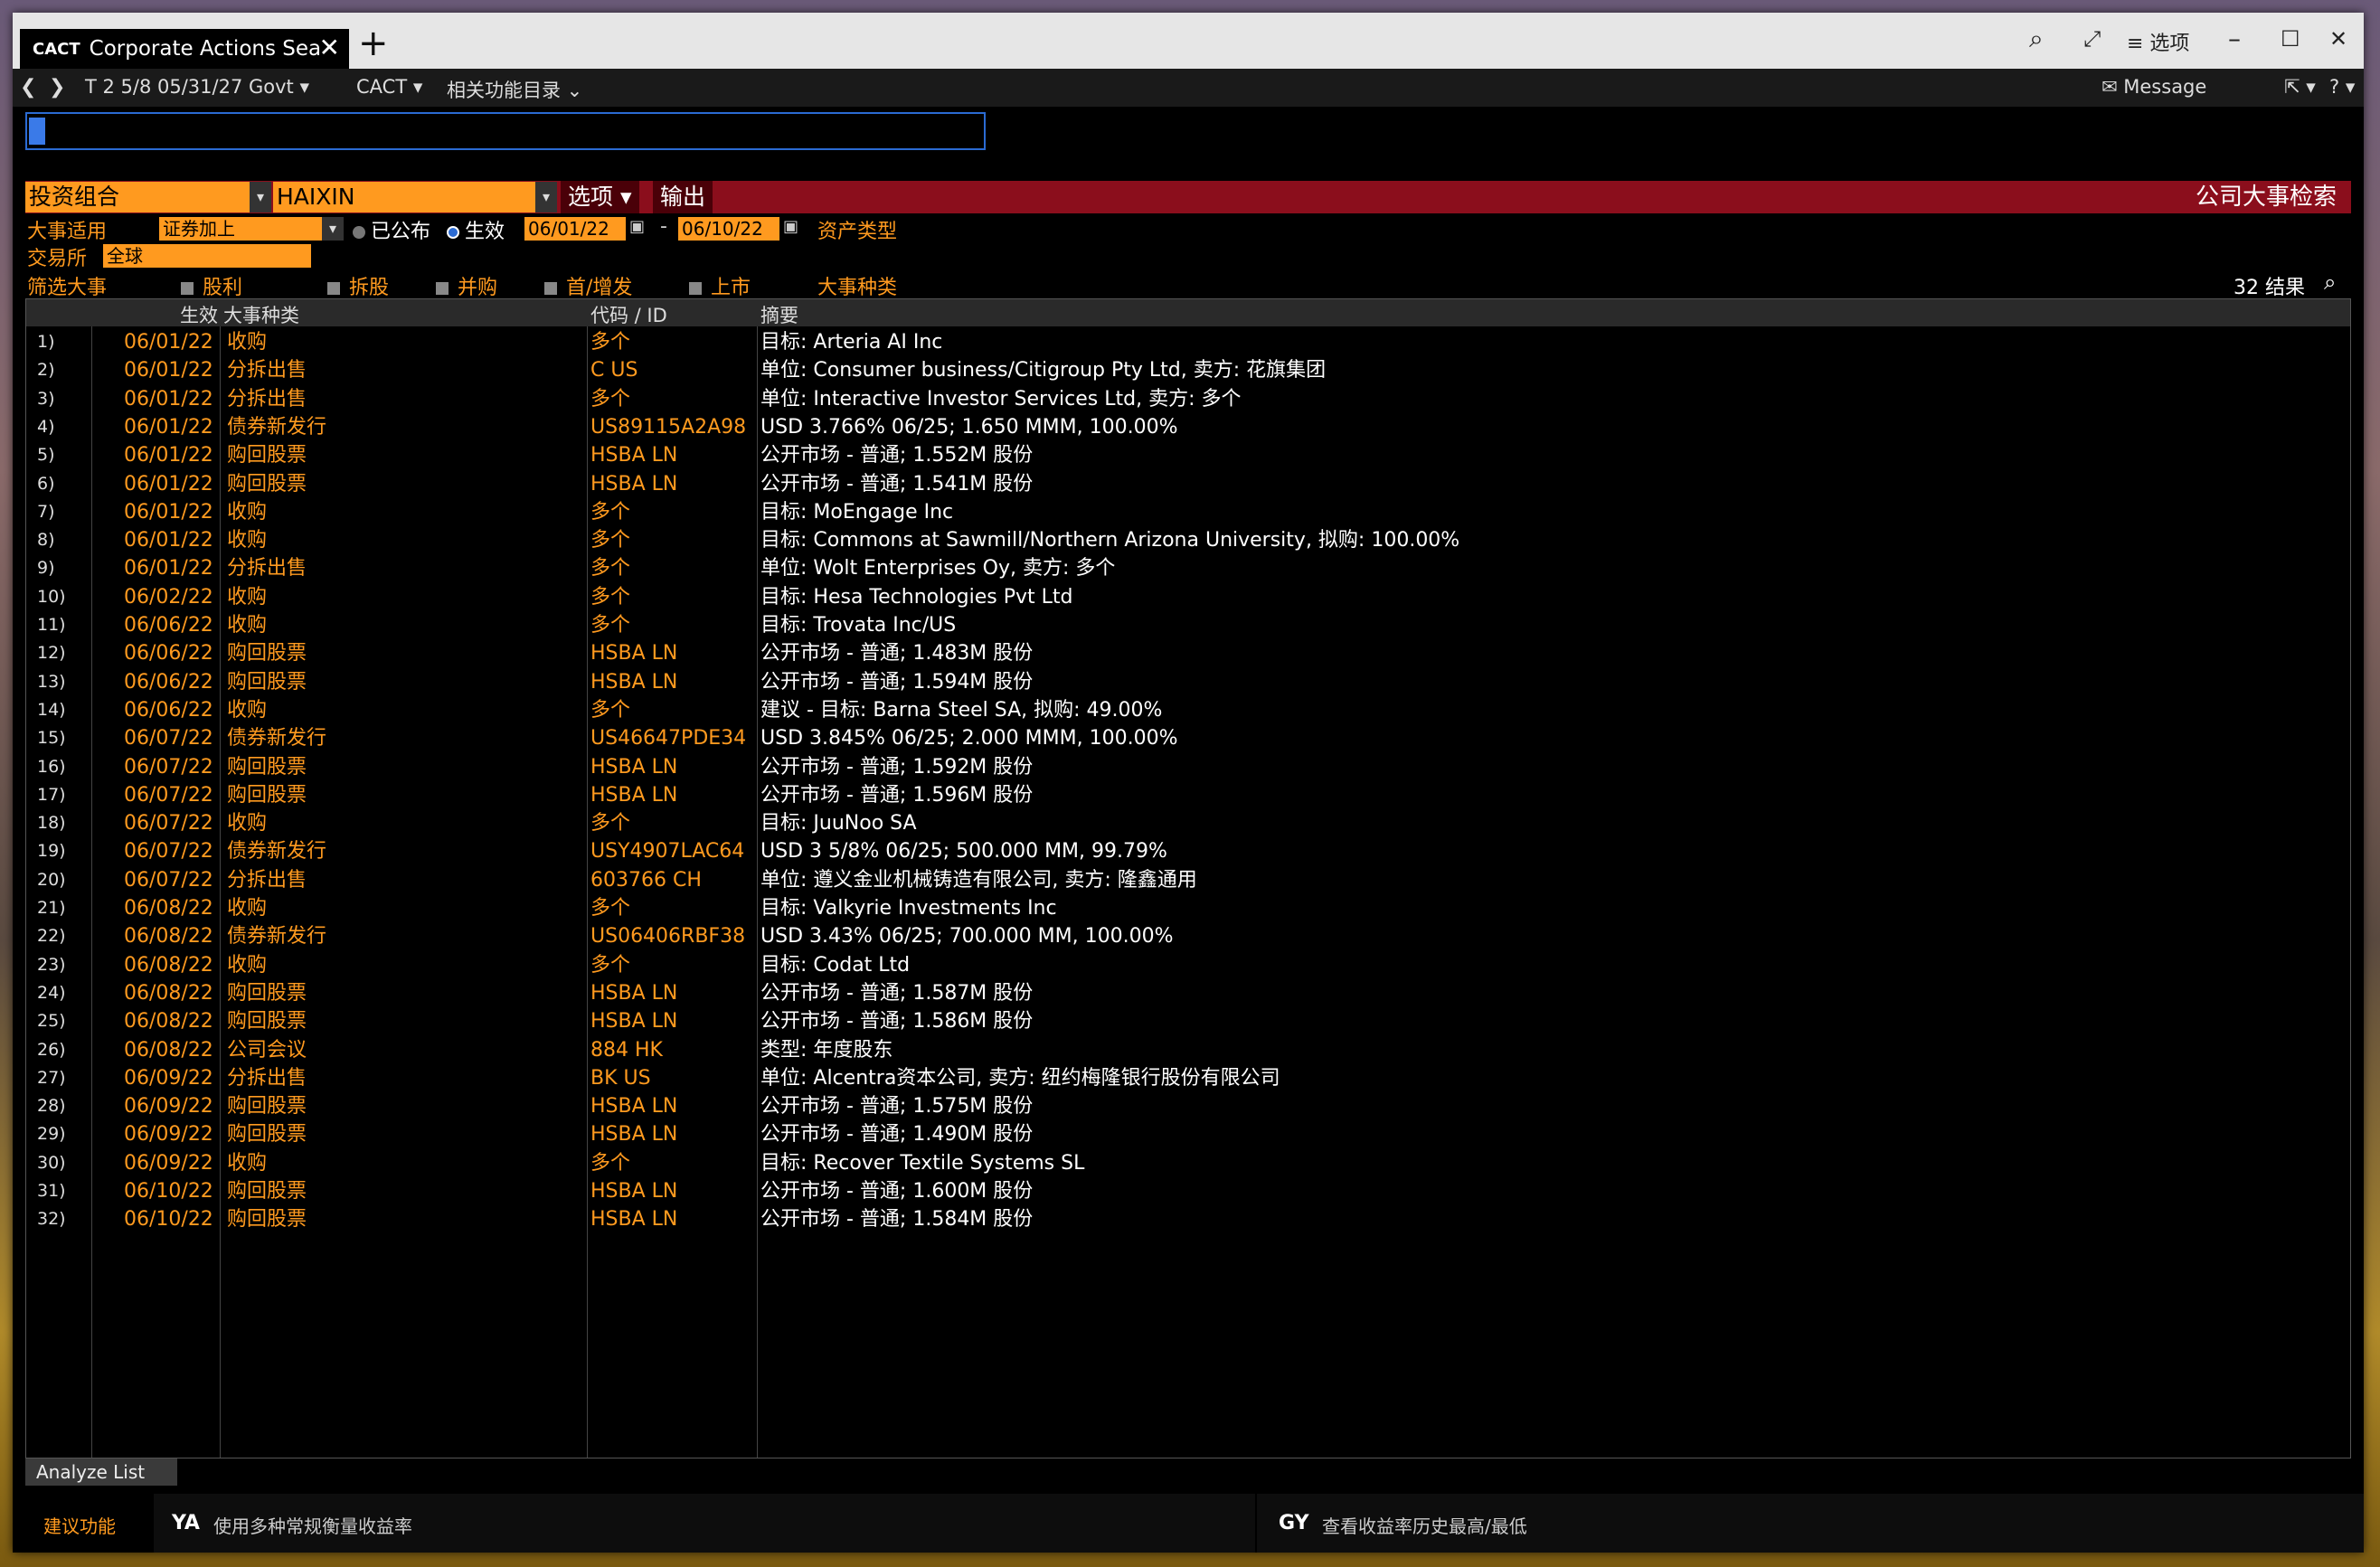 The height and width of the screenshot is (1567, 2380). Describe the element at coordinates (476, 229) in the screenshot. I see `effective-radio: 生效` at that location.